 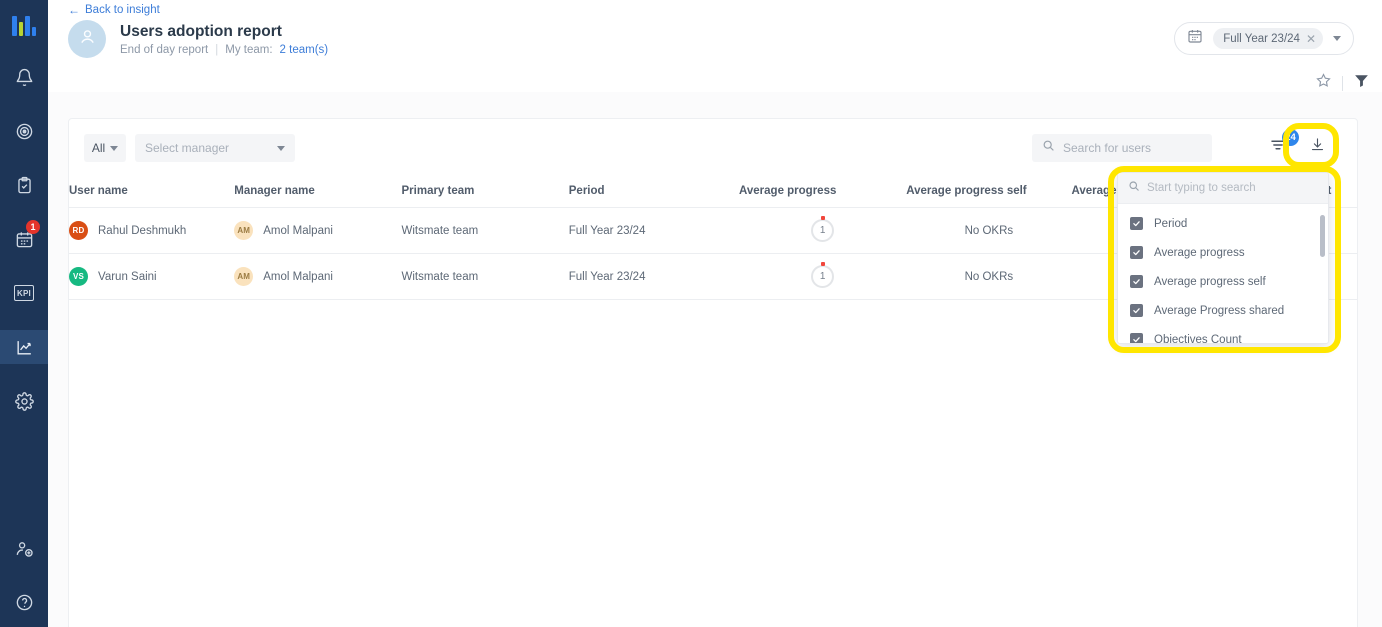 I want to click on main-sidebar: 1 KPI, so click(x=24, y=313).